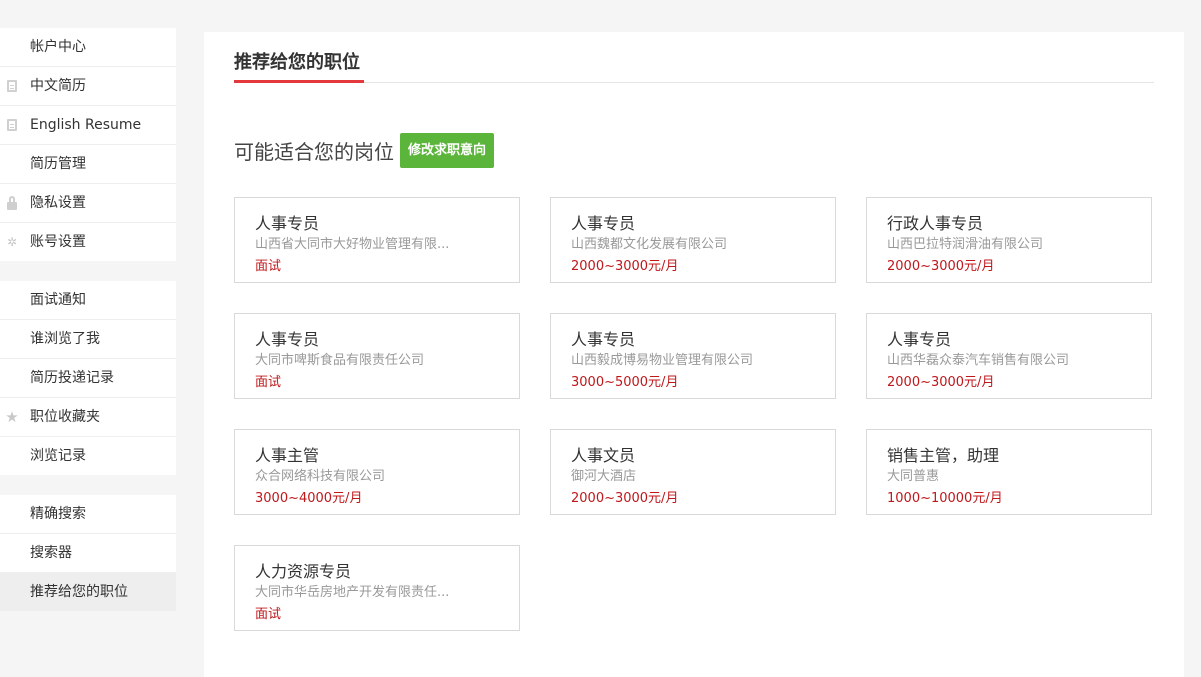 This screenshot has width=1201, height=677. I want to click on job-title: 销售主管，助理, so click(1009, 456).